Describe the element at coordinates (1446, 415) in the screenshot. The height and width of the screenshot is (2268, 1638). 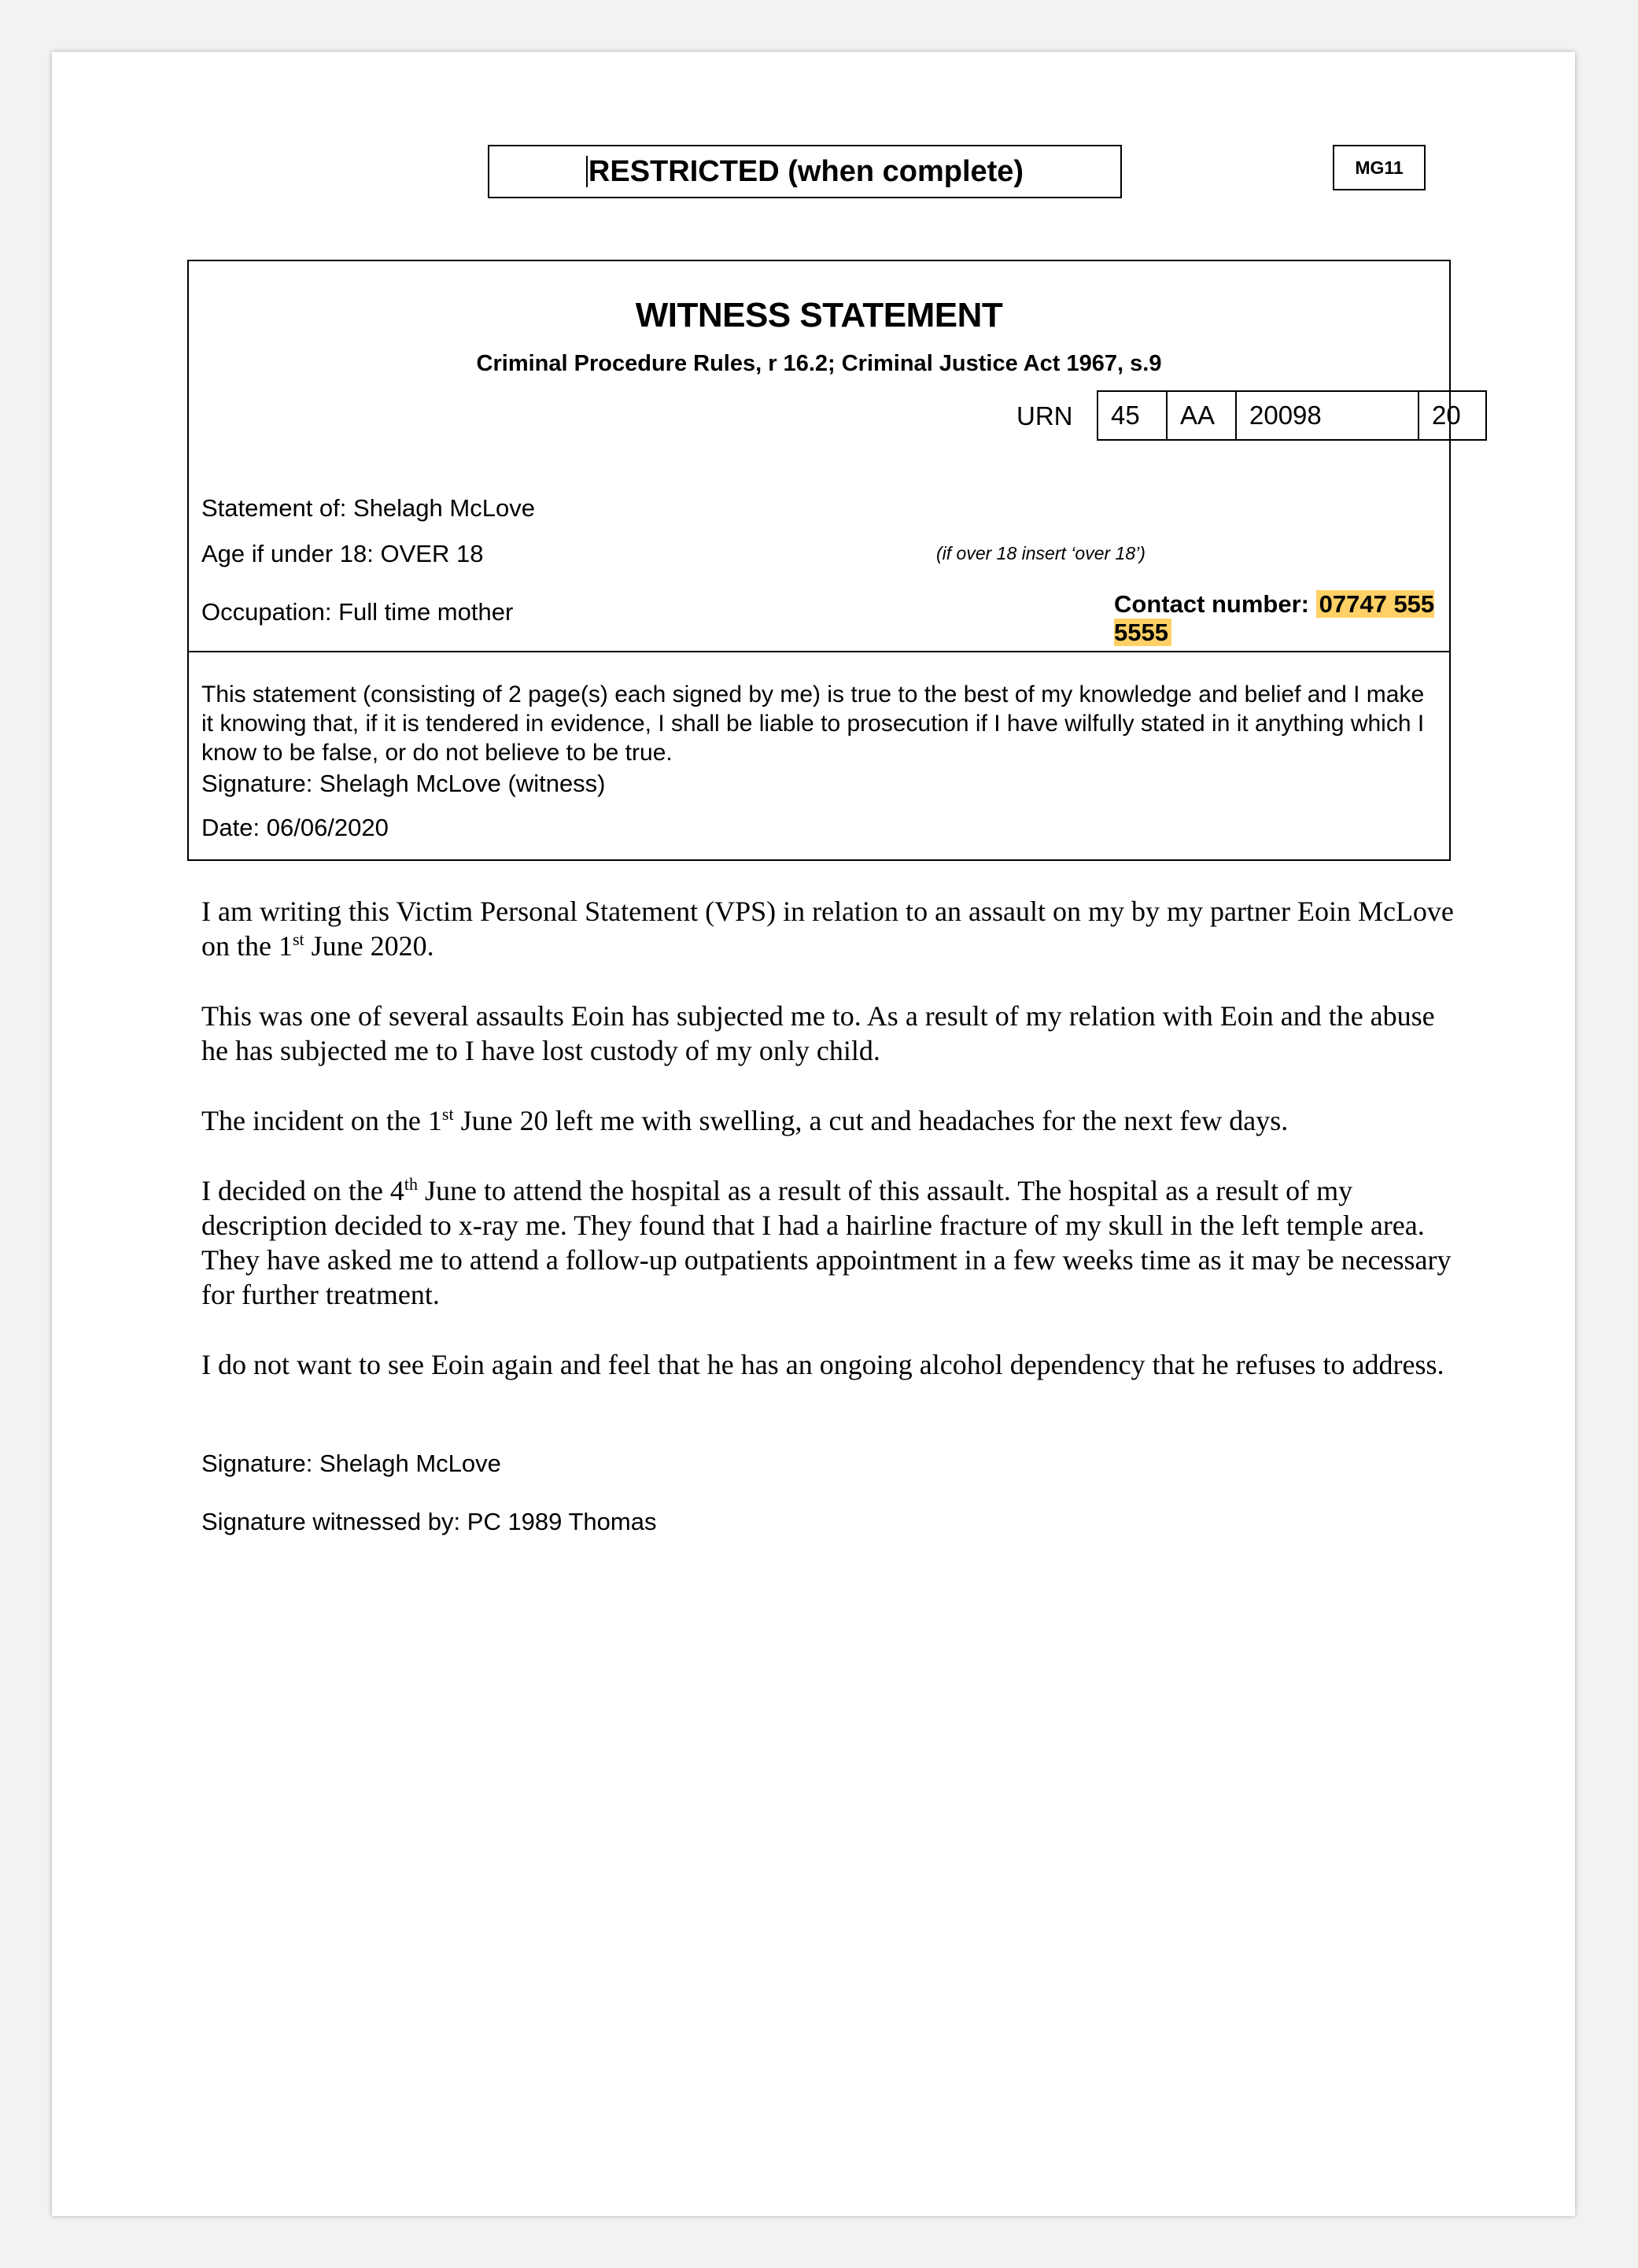
I see `urn-cell: 20` at that location.